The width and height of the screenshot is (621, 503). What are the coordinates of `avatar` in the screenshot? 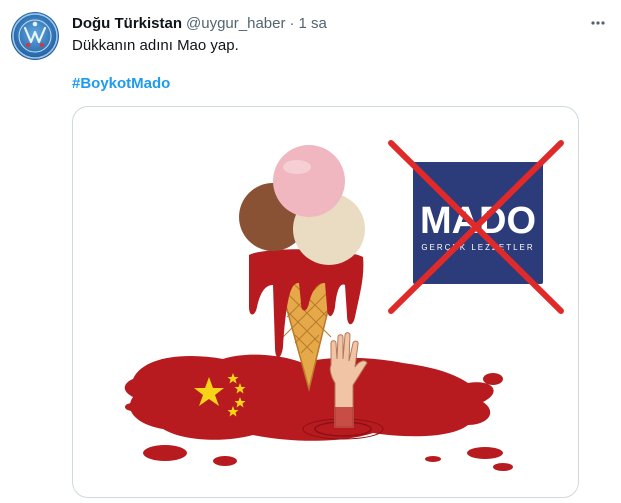 It's located at (35, 36).